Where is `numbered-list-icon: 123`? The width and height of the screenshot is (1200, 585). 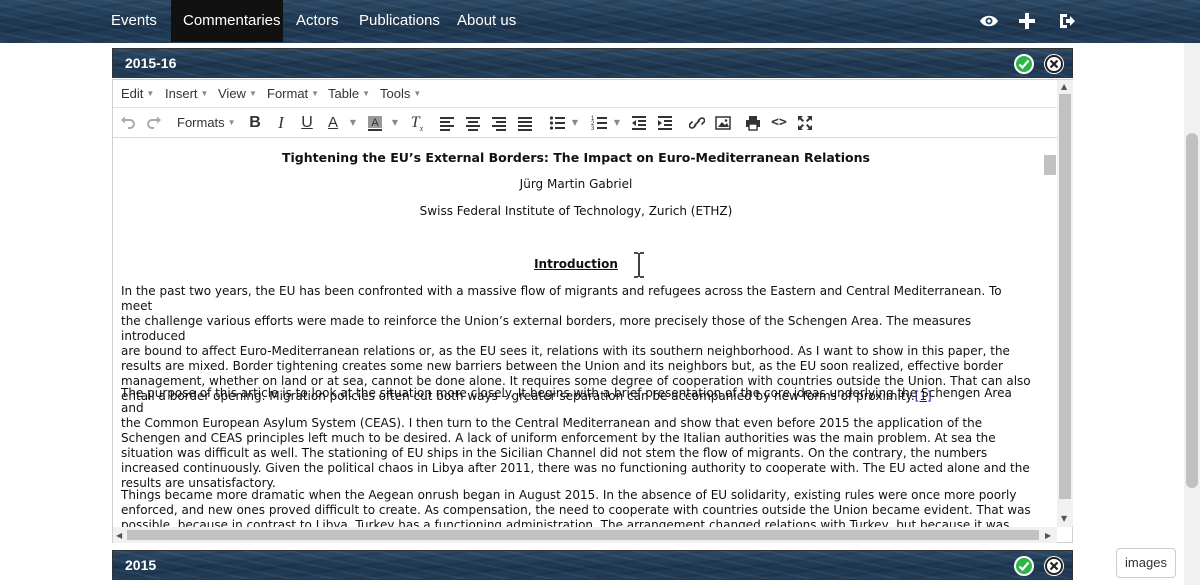
numbered-list-icon: 123 is located at coordinates (599, 123).